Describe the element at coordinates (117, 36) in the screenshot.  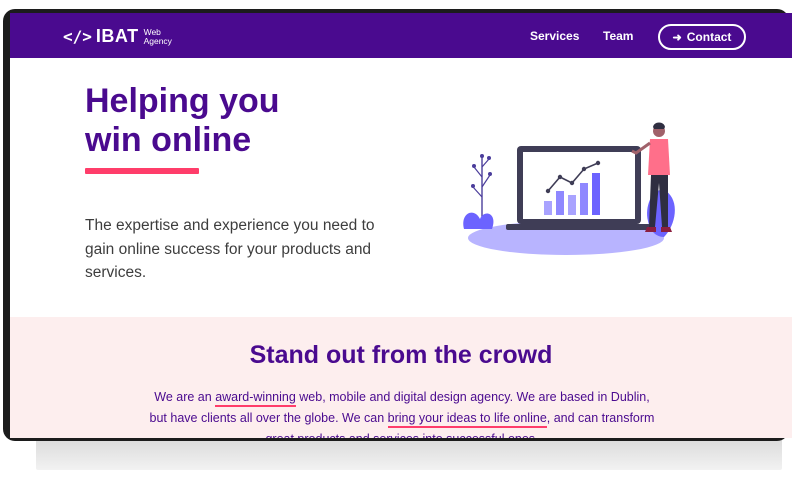
I see `logo-name: IBAT` at that location.